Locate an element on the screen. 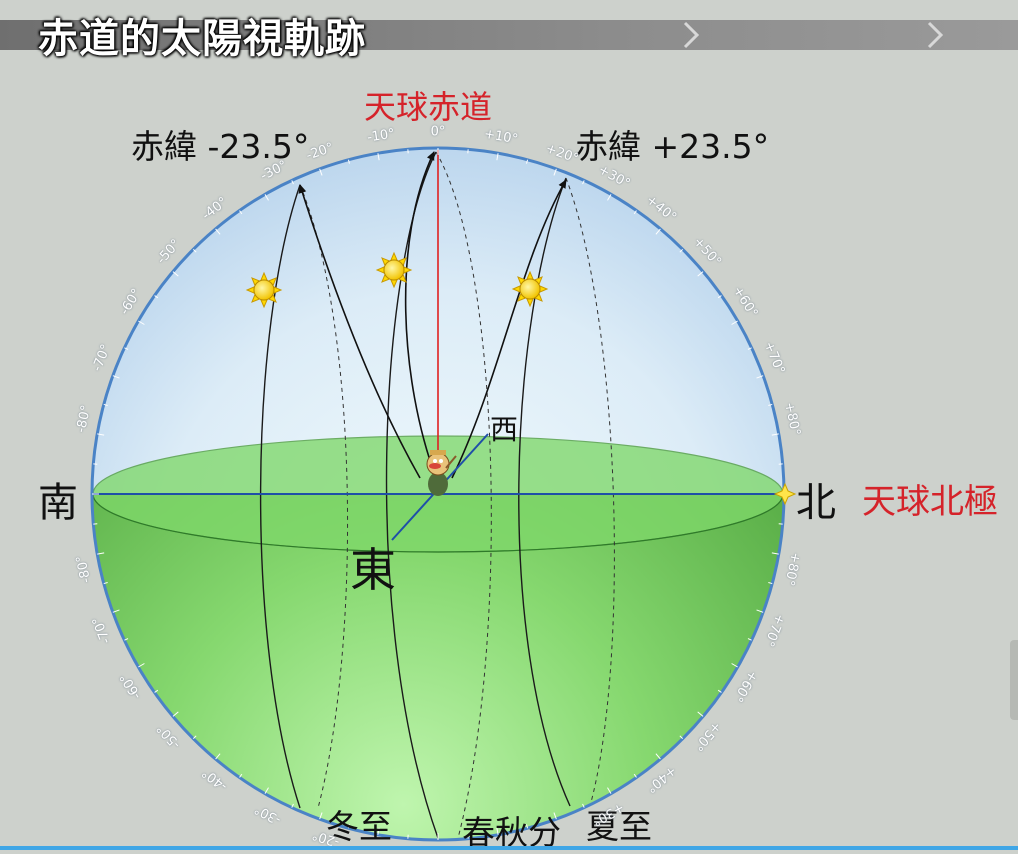 The image size is (1018, 854). celestial-equator-label: 天球赤道 is located at coordinates (428, 105).